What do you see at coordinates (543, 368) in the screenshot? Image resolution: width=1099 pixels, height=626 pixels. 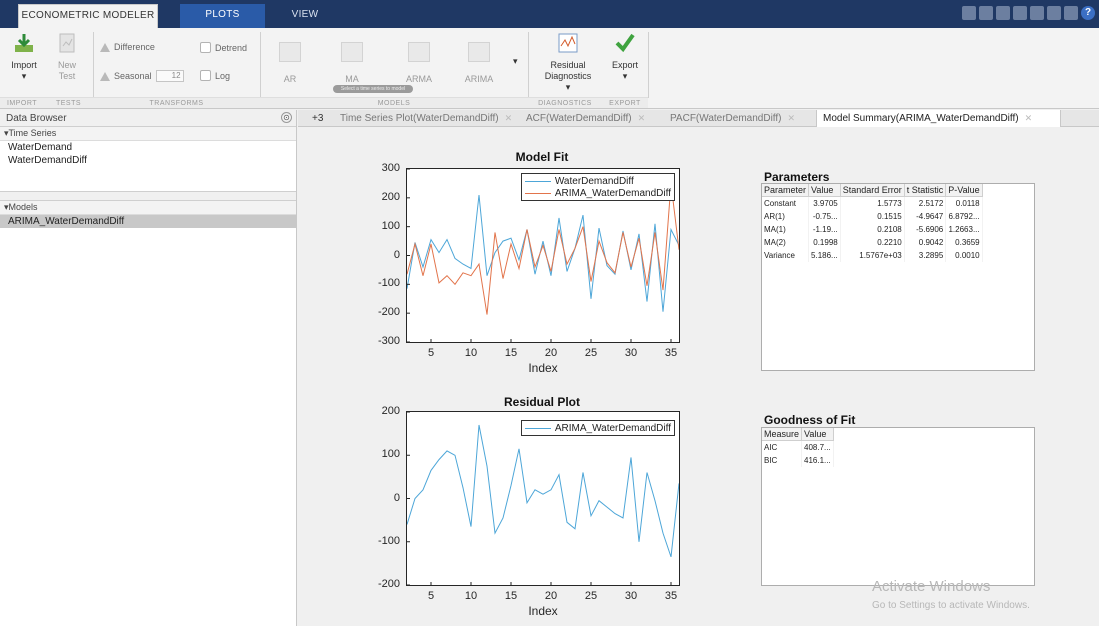 I see `model-fit-x-label: Index` at bounding box center [543, 368].